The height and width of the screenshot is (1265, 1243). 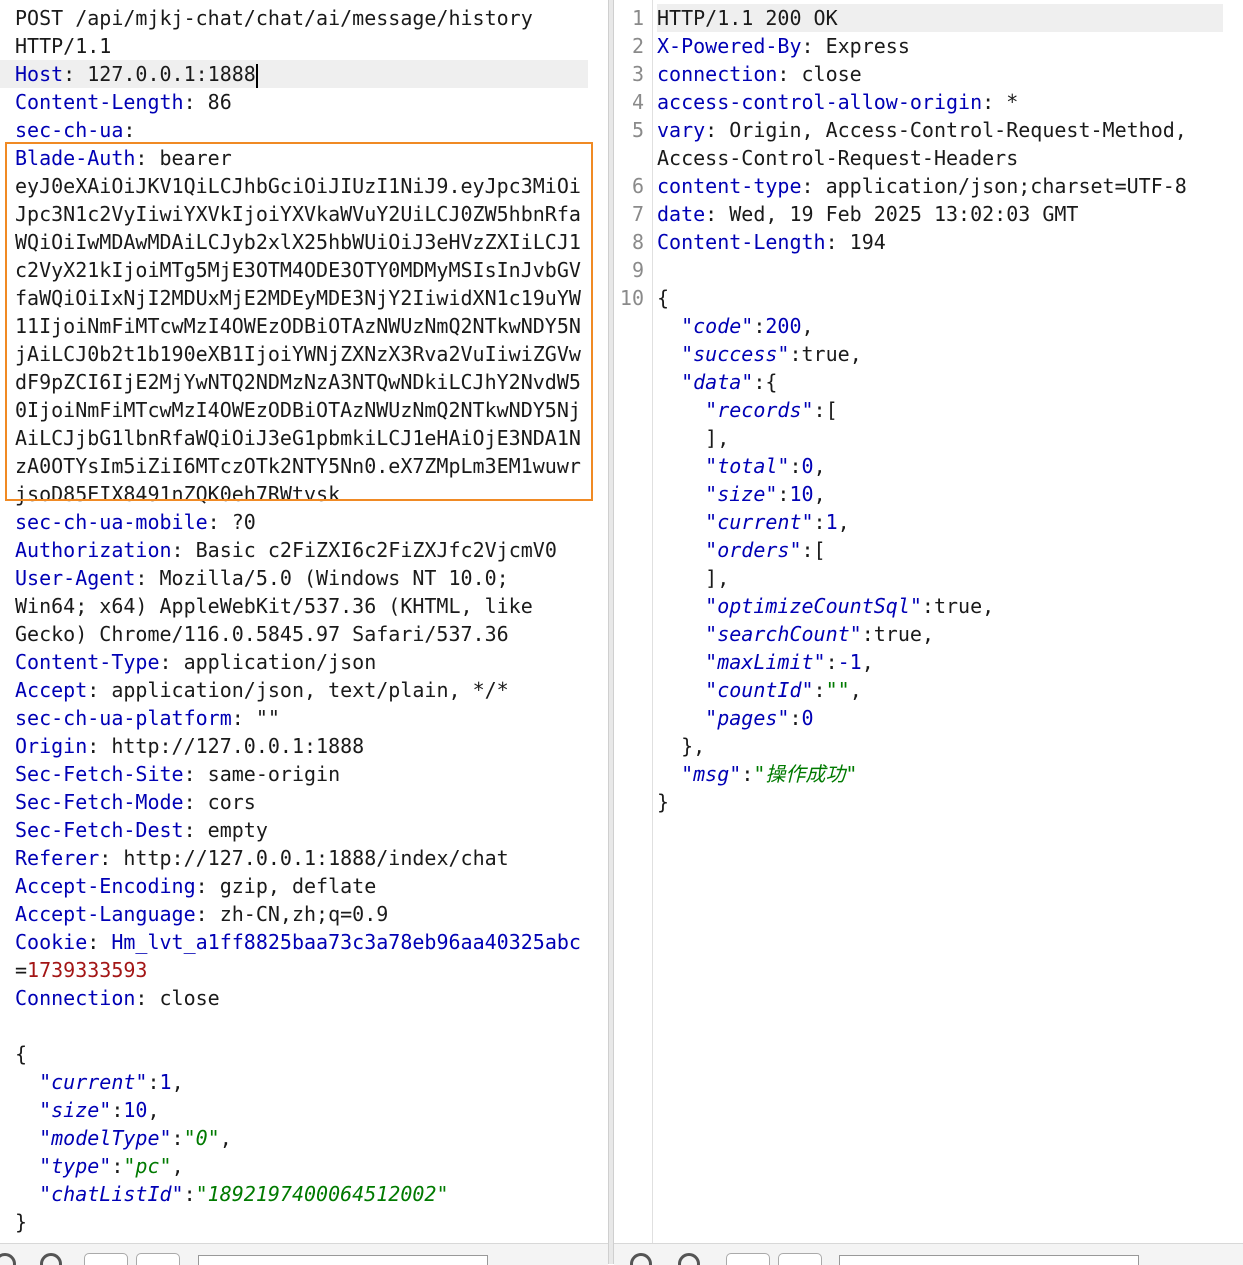 What do you see at coordinates (831, 522) in the screenshot?
I see `json-value: 1` at bounding box center [831, 522].